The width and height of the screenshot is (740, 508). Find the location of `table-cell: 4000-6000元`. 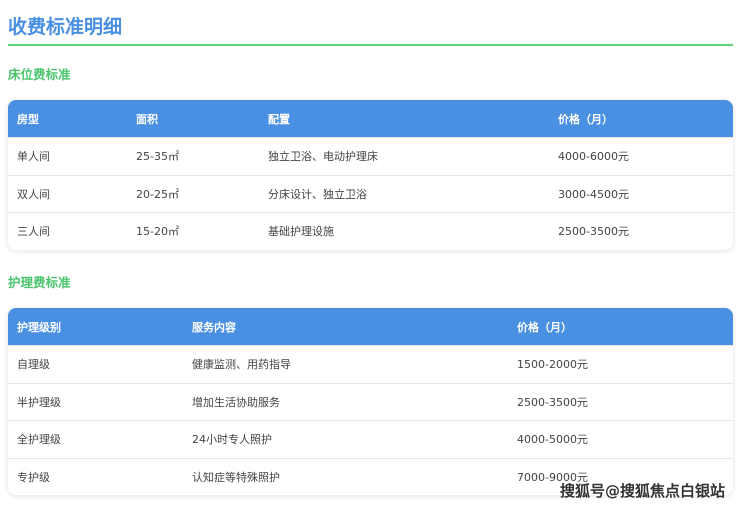

table-cell: 4000-6000元 is located at coordinates (593, 157).